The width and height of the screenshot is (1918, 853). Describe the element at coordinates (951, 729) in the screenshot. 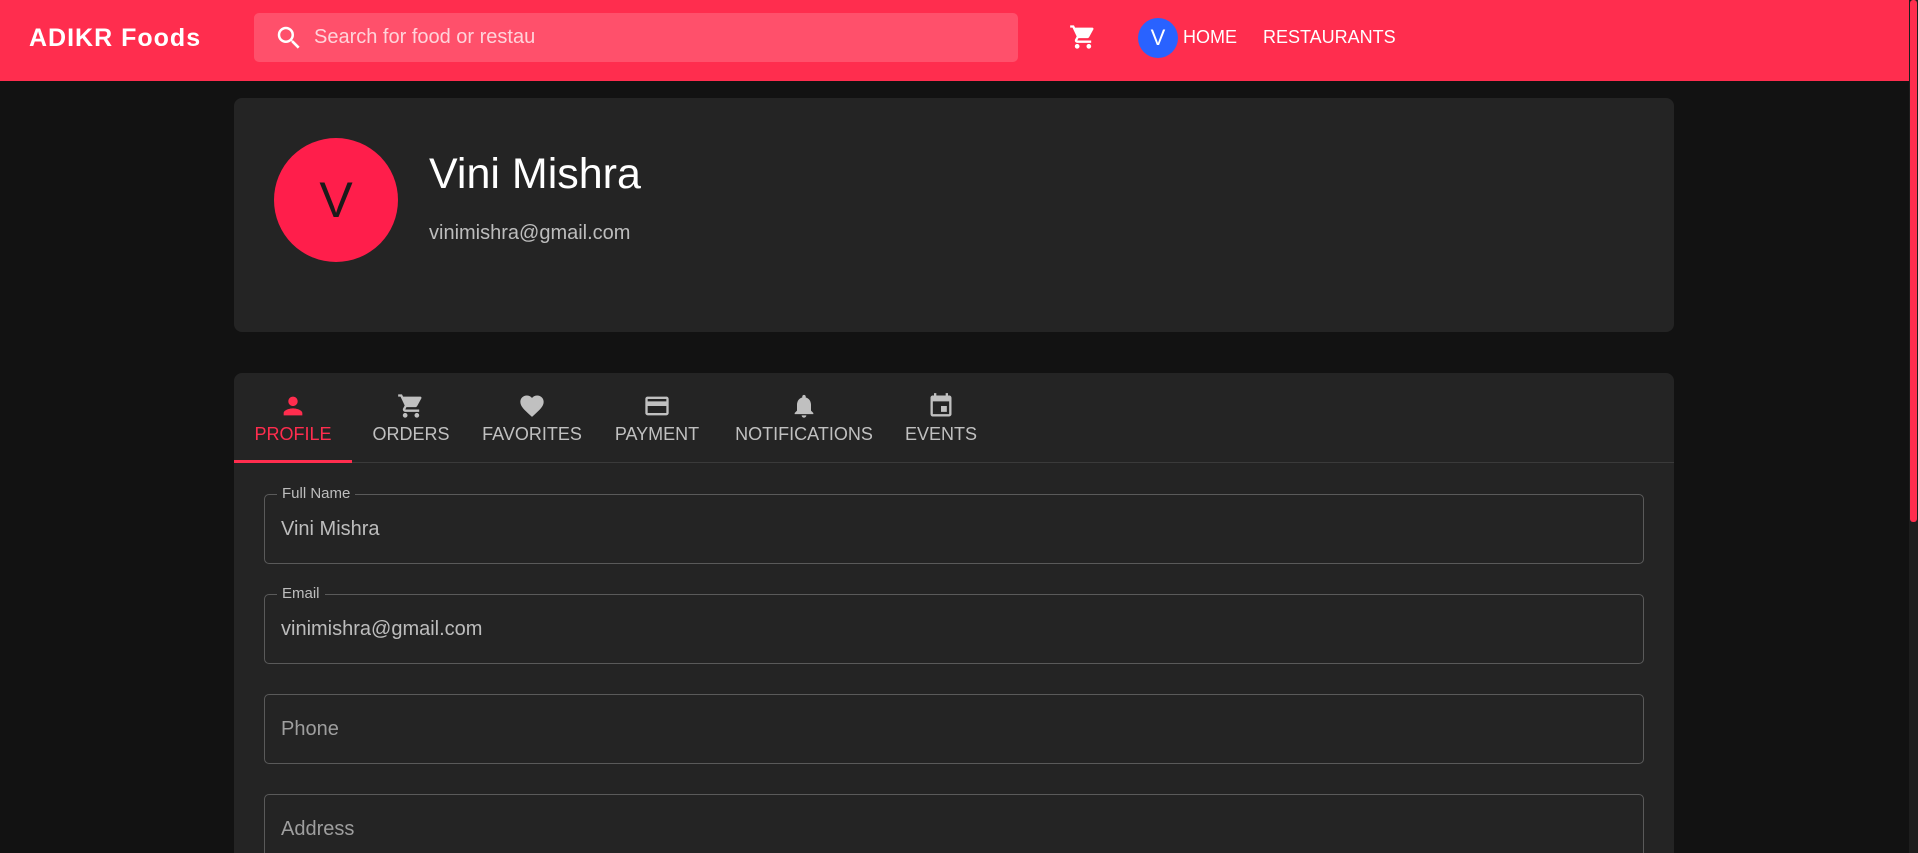

I see `phone-input` at that location.